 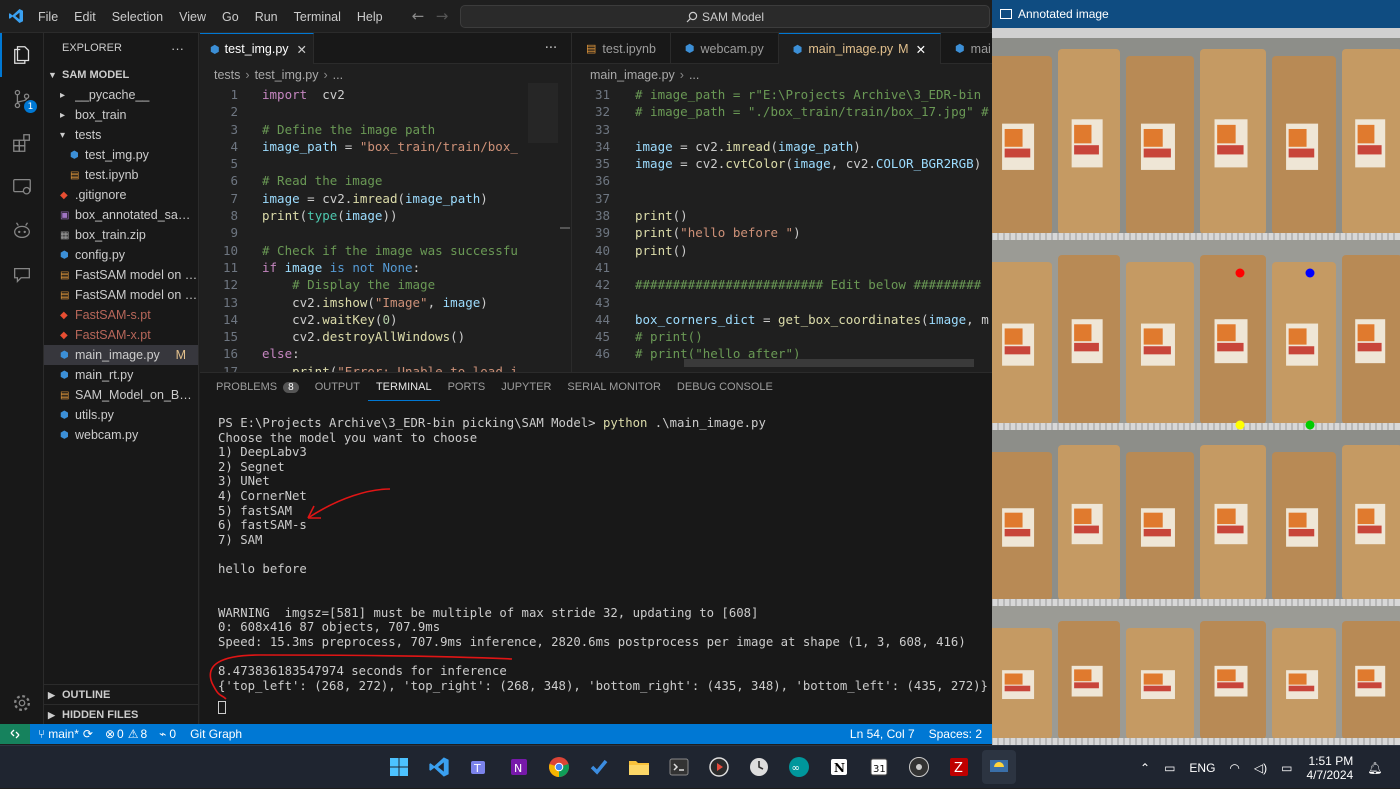 What do you see at coordinates (639, 767) in the screenshot?
I see `file-explorer-icon` at bounding box center [639, 767].